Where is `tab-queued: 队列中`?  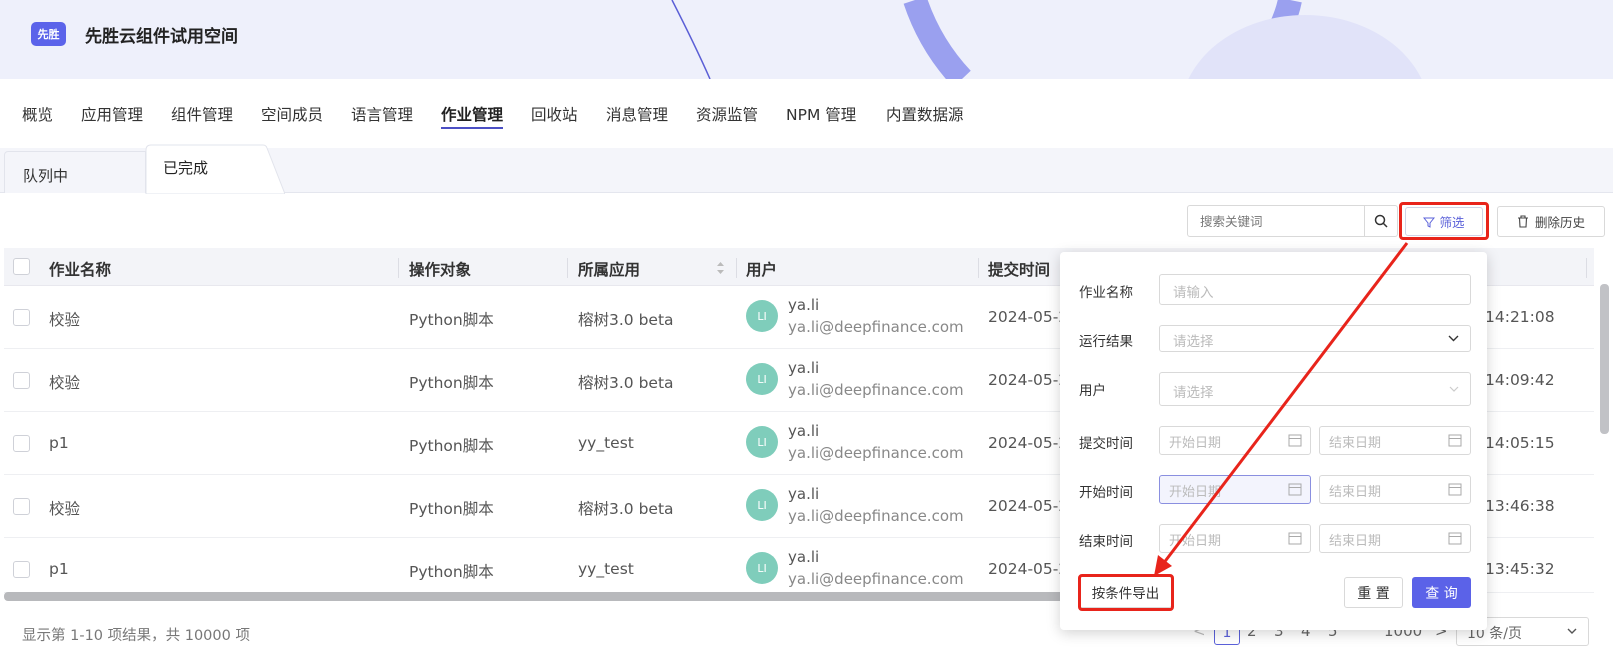
tab-queued: 队列中 is located at coordinates (75, 172).